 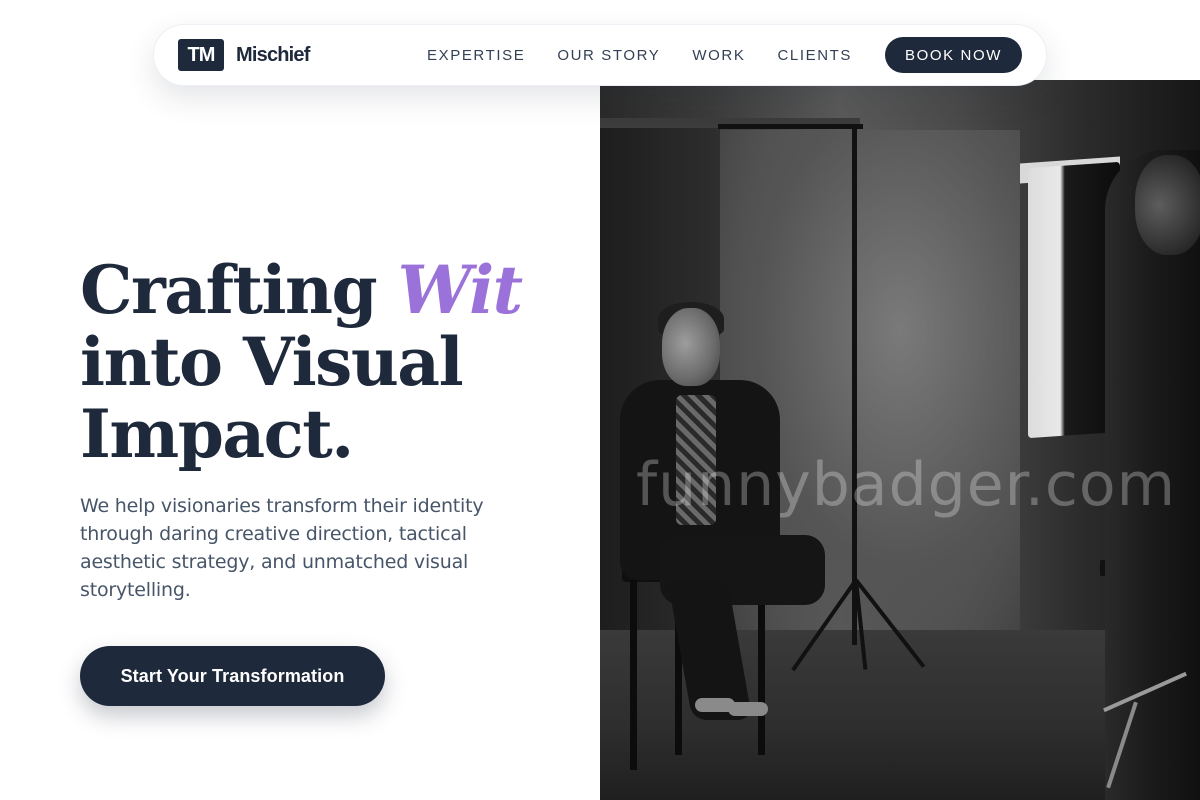 I want to click on photo-subject-foot, so click(x=748, y=709).